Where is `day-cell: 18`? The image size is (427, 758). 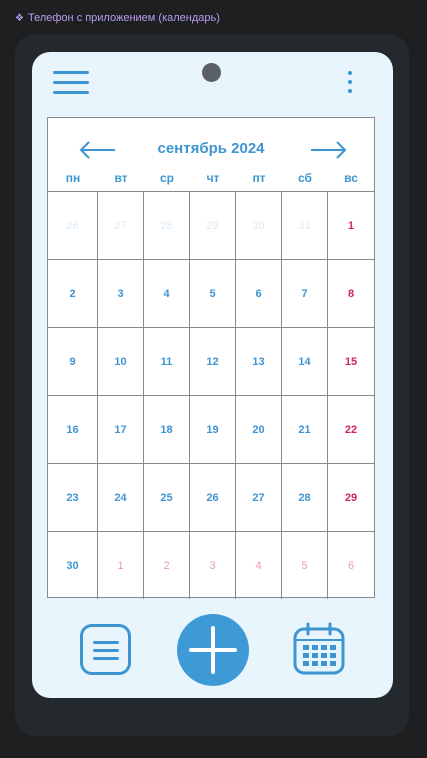
day-cell: 18 is located at coordinates (167, 429).